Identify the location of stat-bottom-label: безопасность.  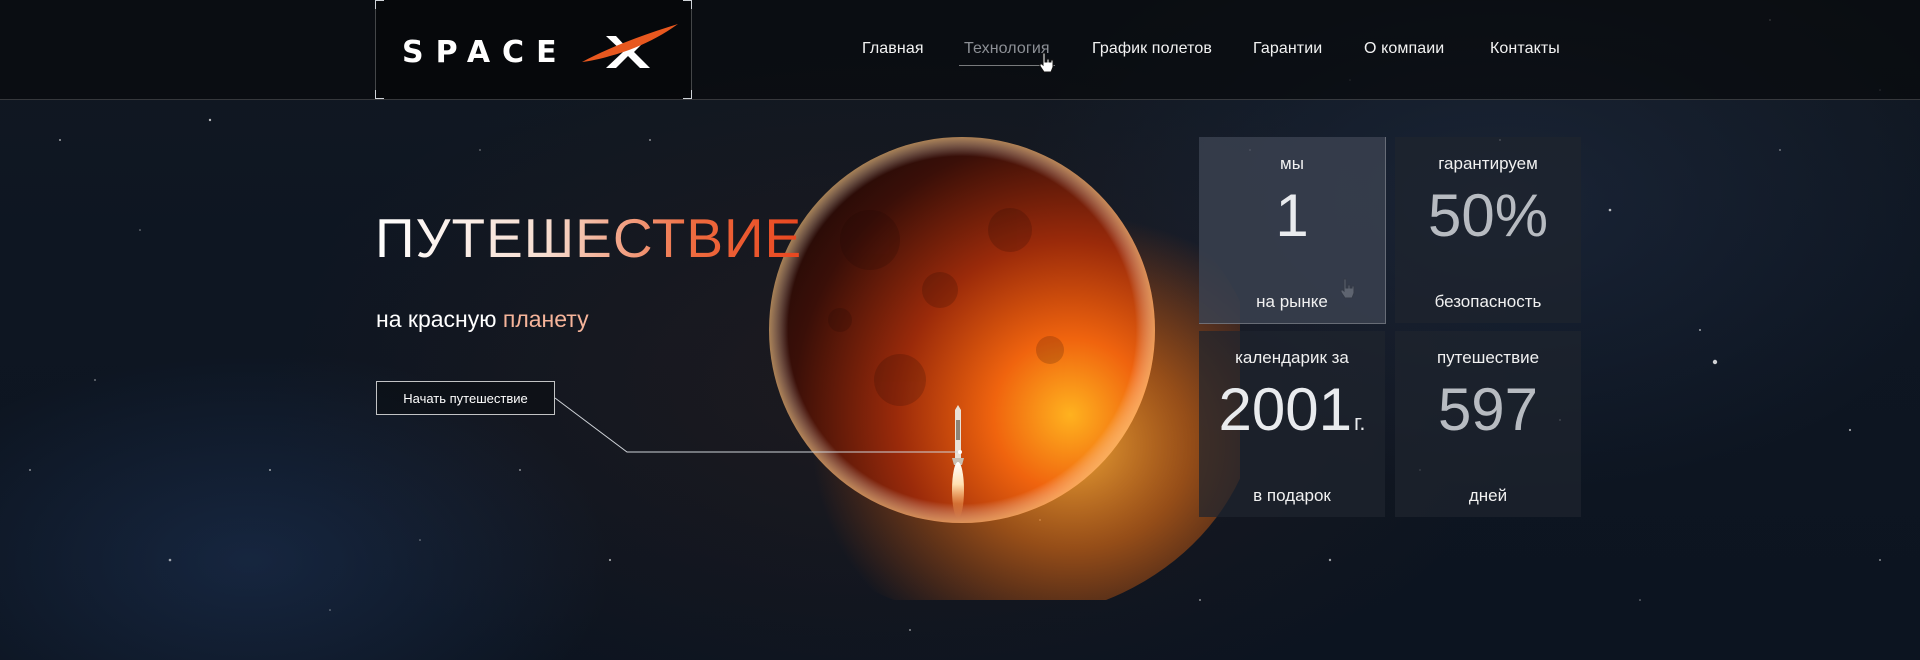
(1488, 301).